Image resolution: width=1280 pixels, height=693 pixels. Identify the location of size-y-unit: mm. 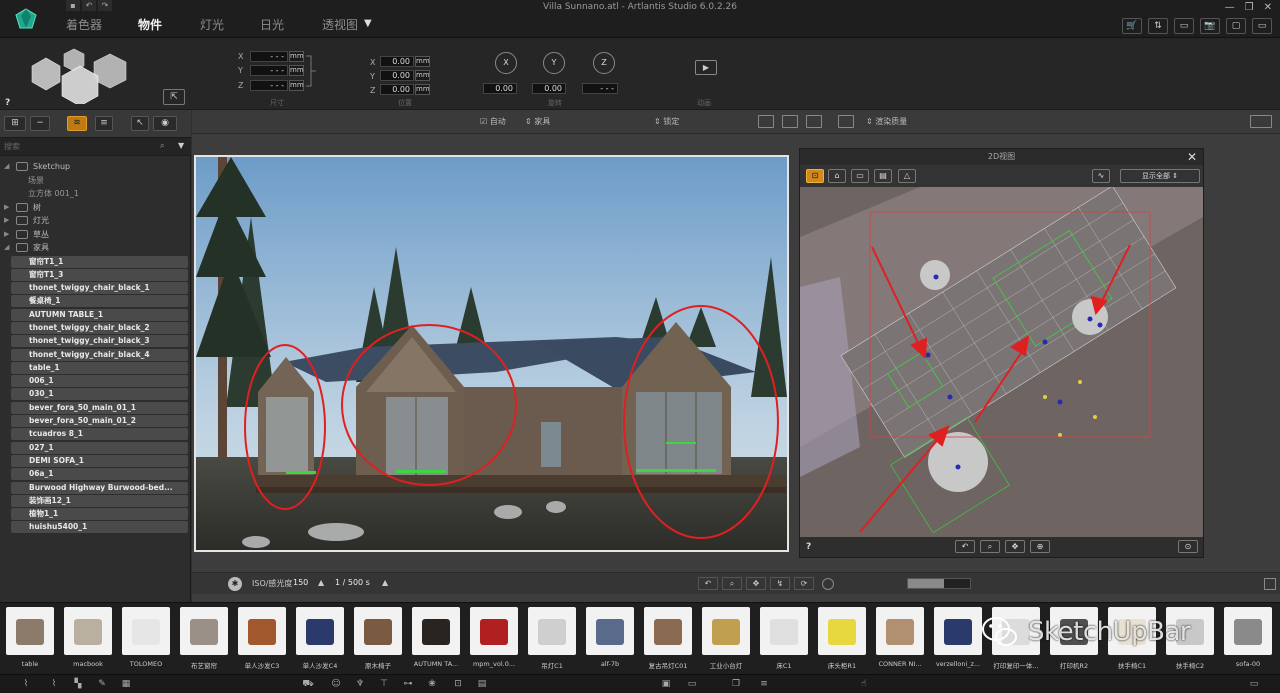
(296, 70).